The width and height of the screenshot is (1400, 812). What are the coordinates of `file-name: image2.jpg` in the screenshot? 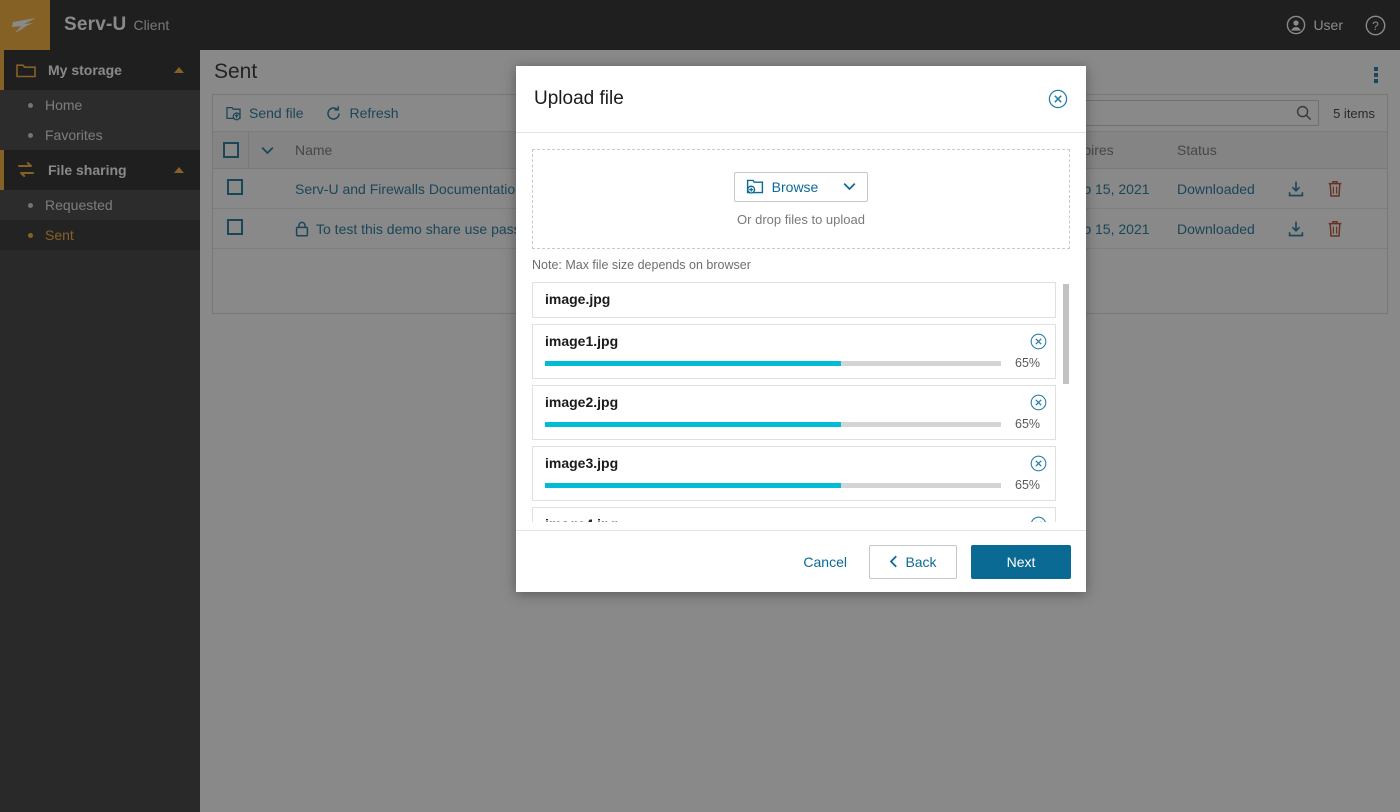 It's located at (582, 402).